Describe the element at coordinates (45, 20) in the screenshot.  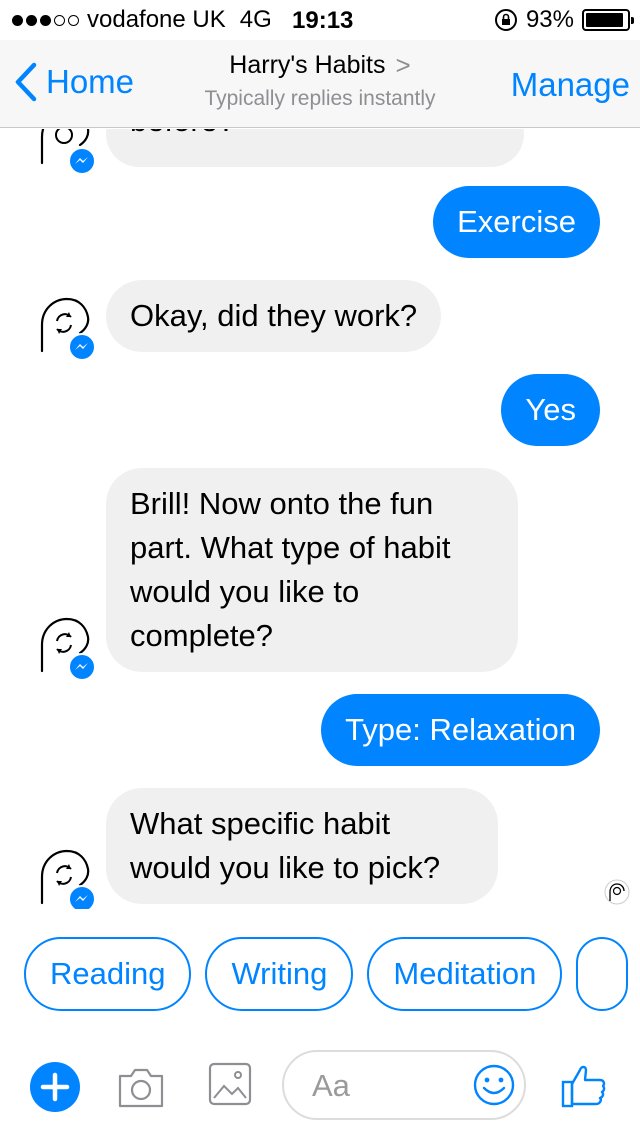
I see `signal-strength-icon` at that location.